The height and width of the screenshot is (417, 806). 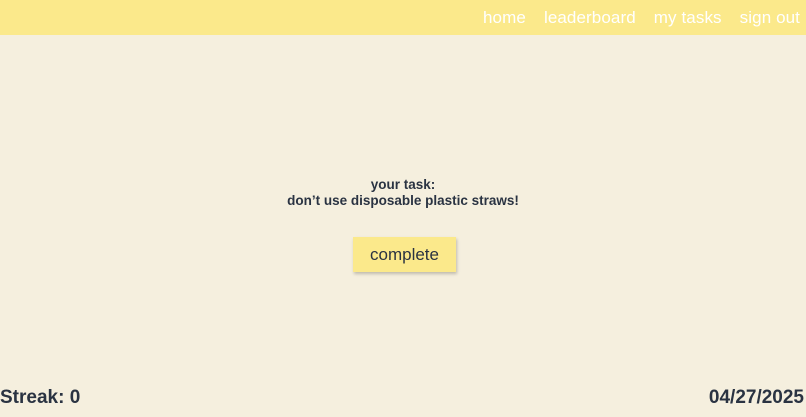 I want to click on complete-button: complete, so click(x=404, y=254).